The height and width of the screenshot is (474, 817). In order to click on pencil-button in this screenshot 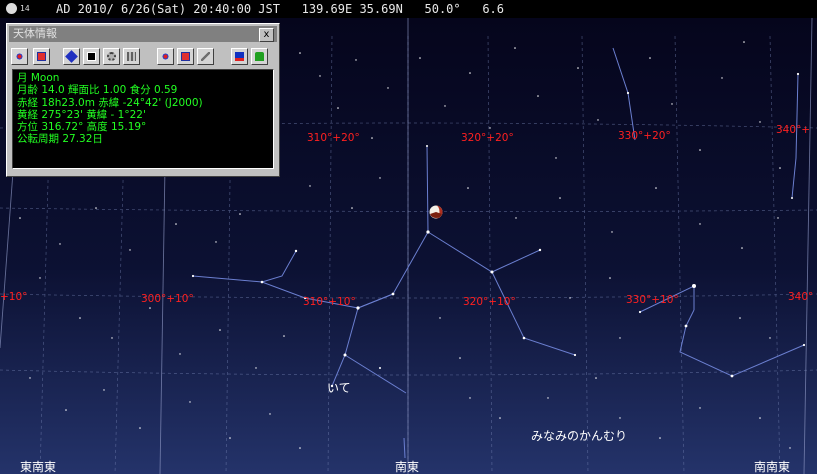, I will do `click(205, 56)`.